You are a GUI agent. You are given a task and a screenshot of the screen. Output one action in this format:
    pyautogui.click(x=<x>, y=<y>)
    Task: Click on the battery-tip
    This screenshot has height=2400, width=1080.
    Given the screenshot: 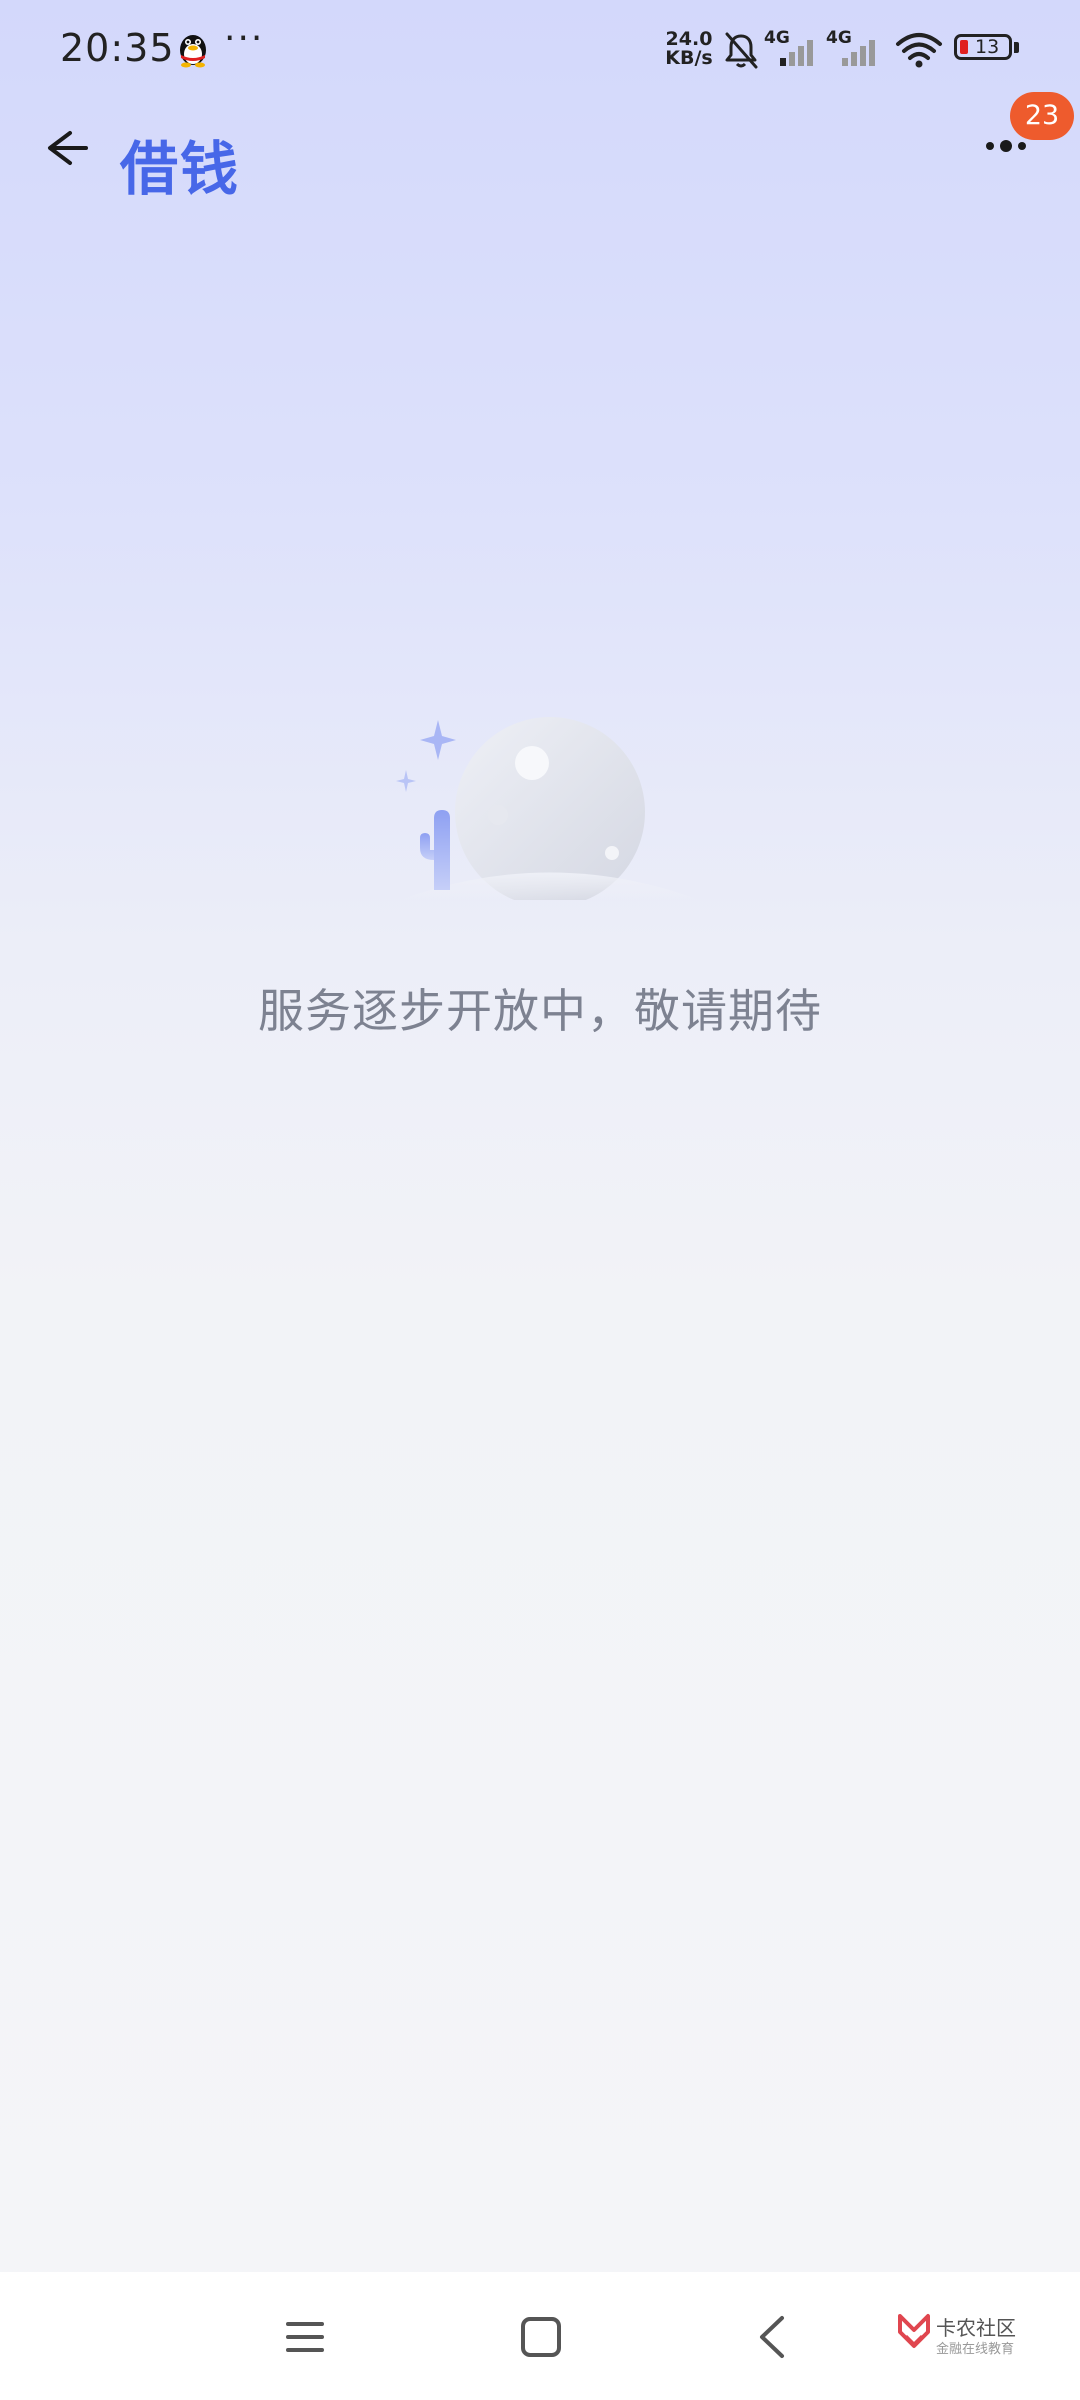 What is the action you would take?
    pyautogui.click(x=1016, y=47)
    